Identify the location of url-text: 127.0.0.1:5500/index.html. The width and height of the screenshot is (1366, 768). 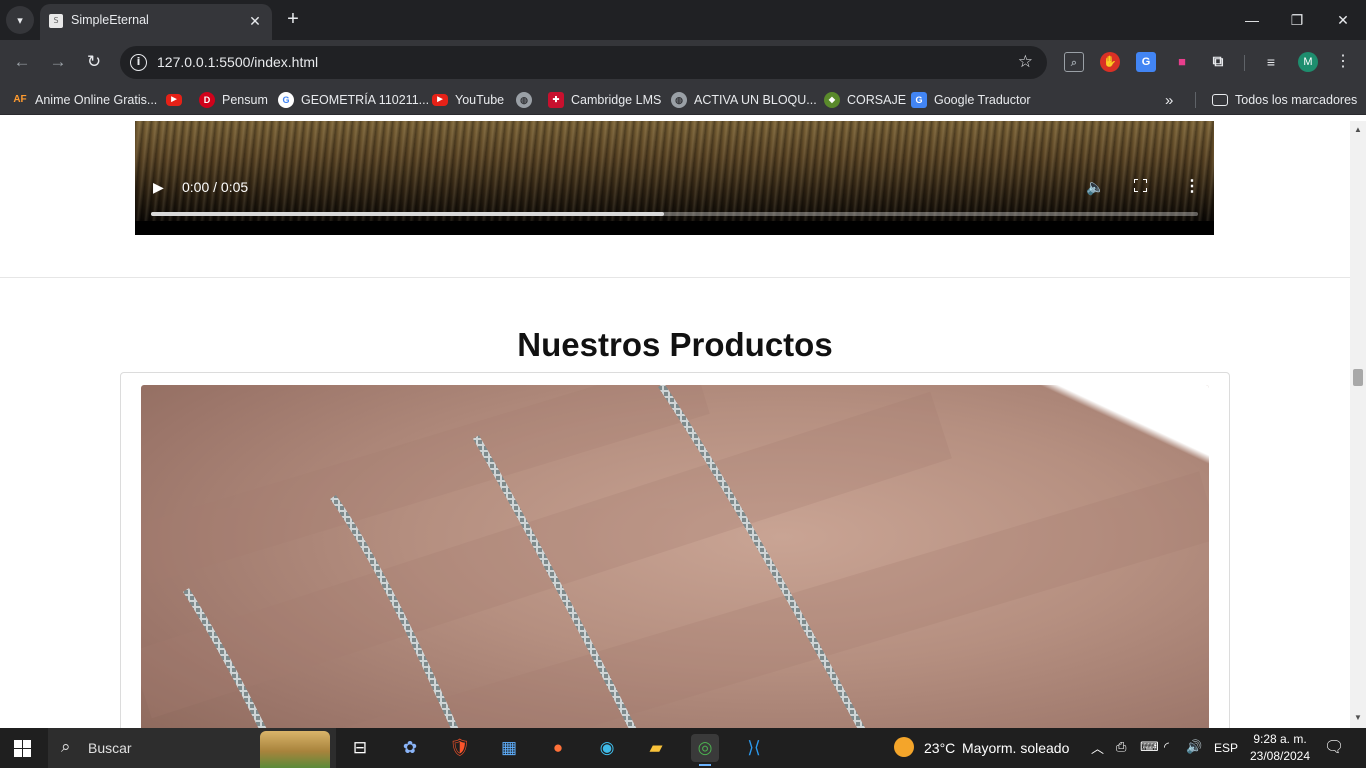
(237, 62).